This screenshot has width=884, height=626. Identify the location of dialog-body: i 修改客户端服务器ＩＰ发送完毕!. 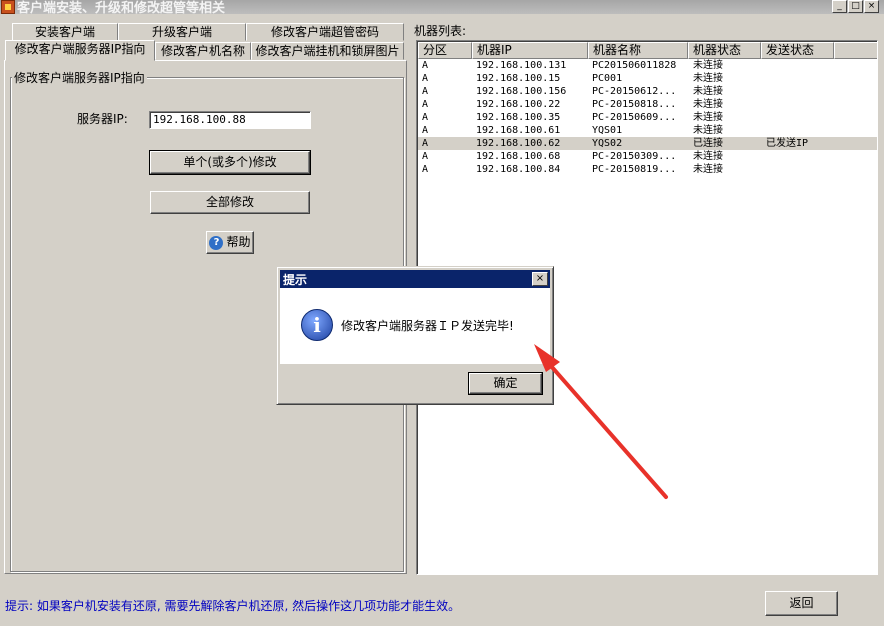
(415, 326).